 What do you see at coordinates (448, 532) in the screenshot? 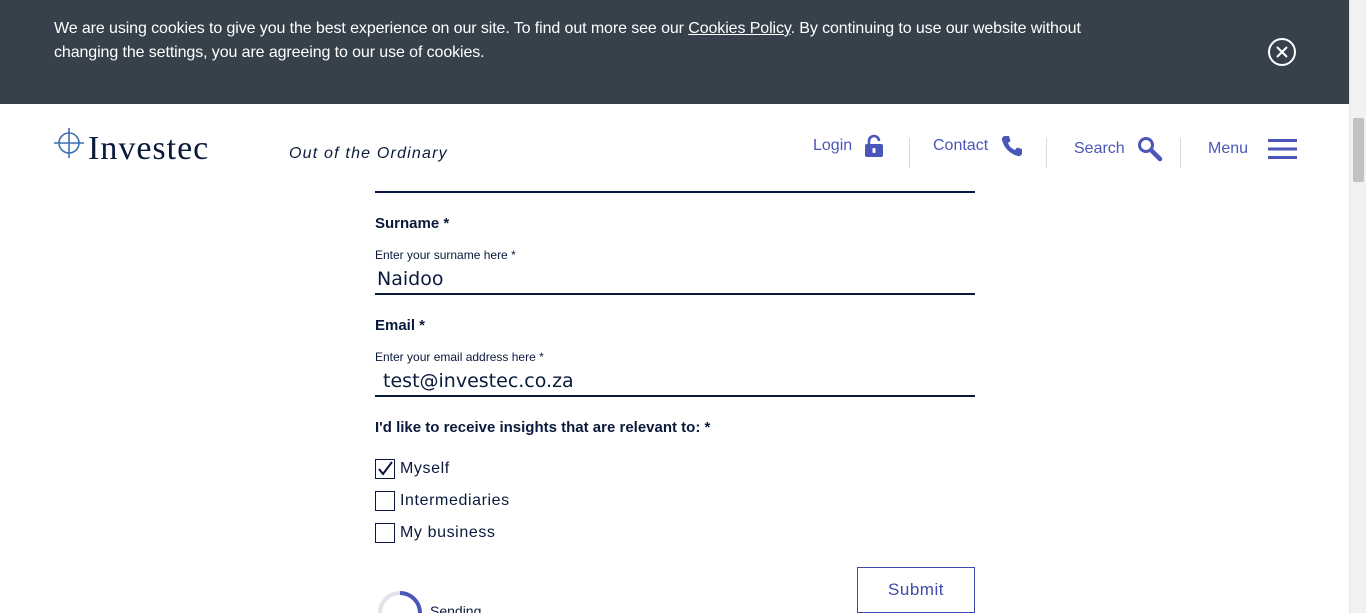
I see `checkbox-label: My business` at bounding box center [448, 532].